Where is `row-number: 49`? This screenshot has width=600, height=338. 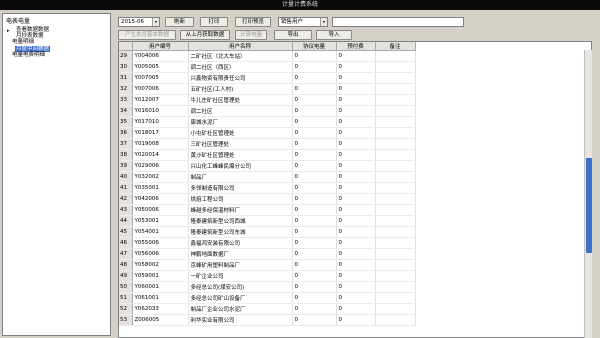 row-number: 49 is located at coordinates (126, 276).